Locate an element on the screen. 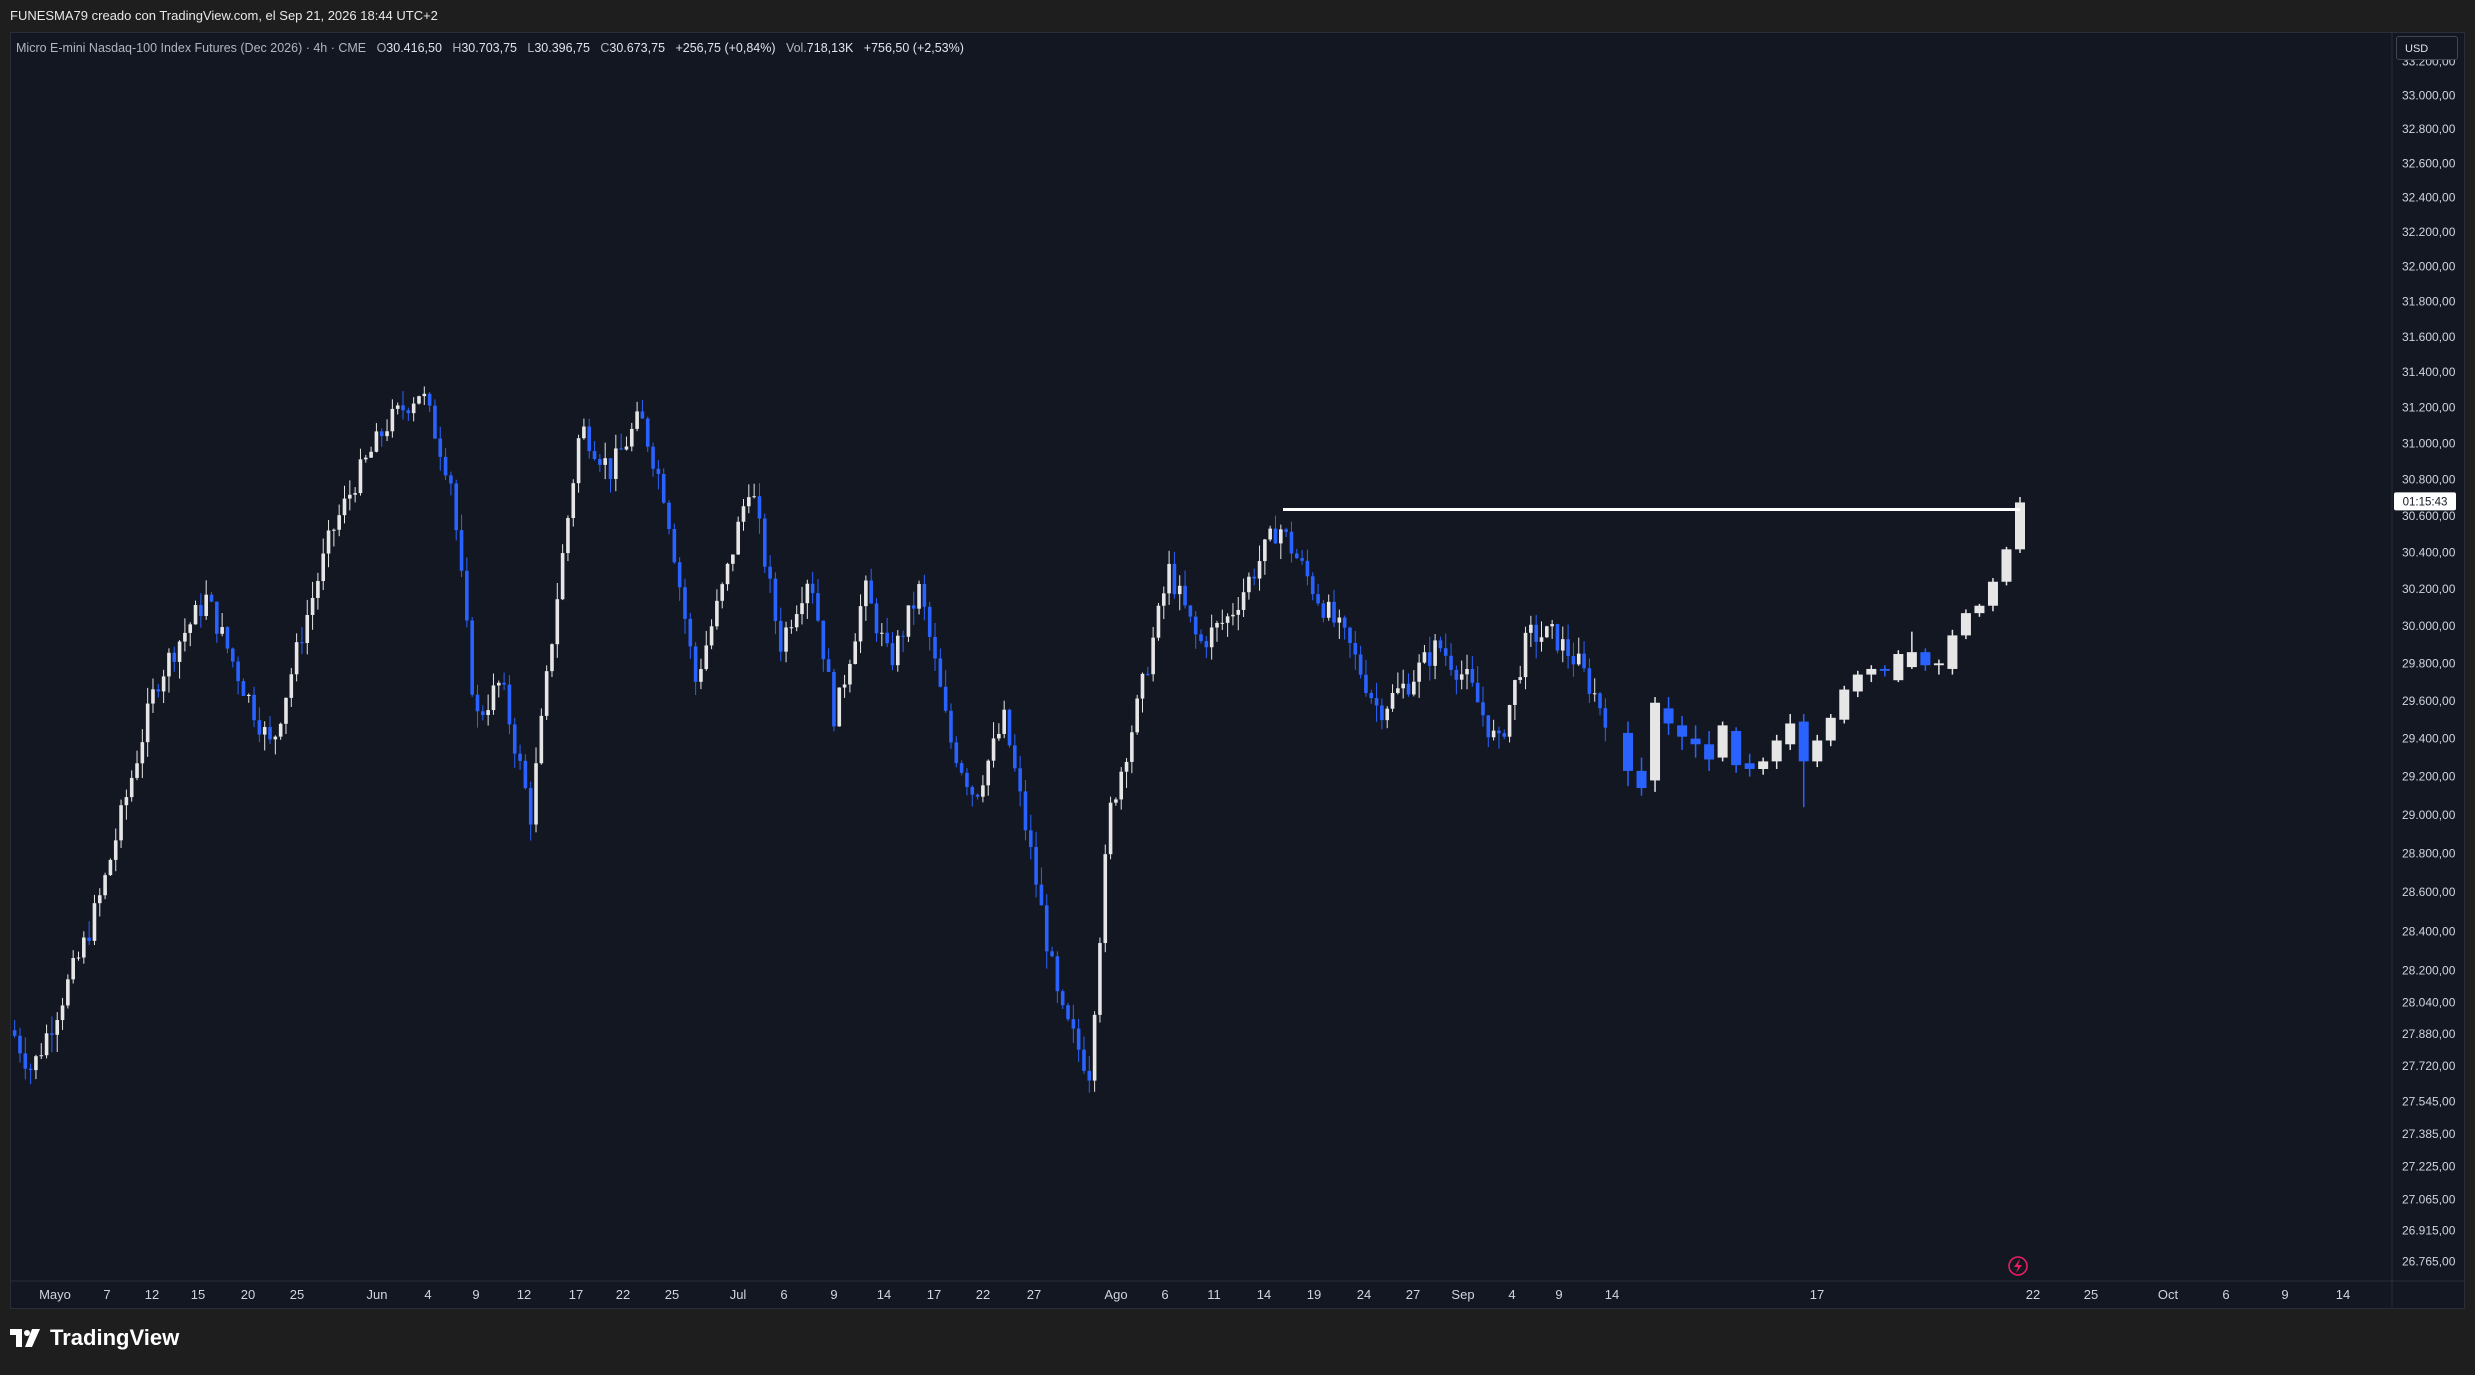  y-tick-label: 31.400,00 is located at coordinates (2429, 372).